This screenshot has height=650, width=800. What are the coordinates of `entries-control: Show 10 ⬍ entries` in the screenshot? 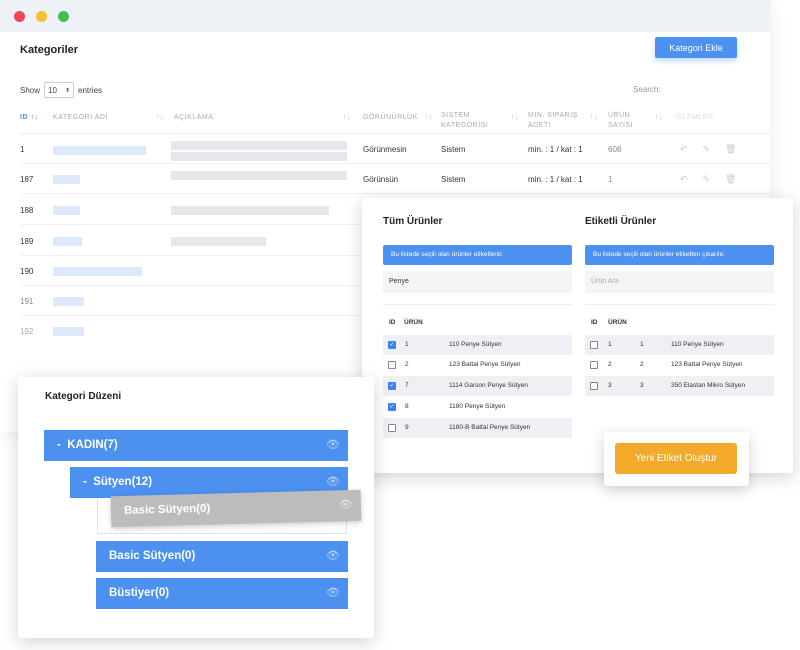 It's located at (61, 90).